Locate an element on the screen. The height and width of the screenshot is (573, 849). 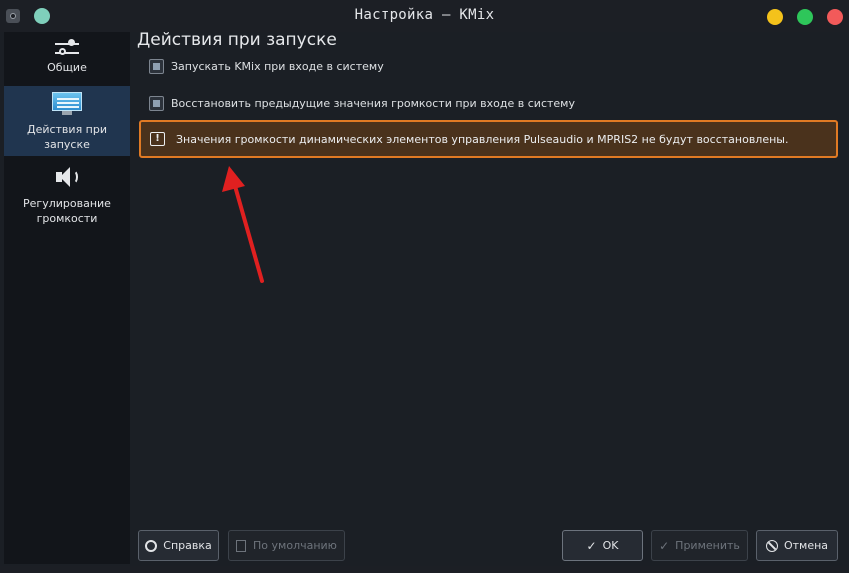
window-bottom-edge is located at coordinates (424, 569).